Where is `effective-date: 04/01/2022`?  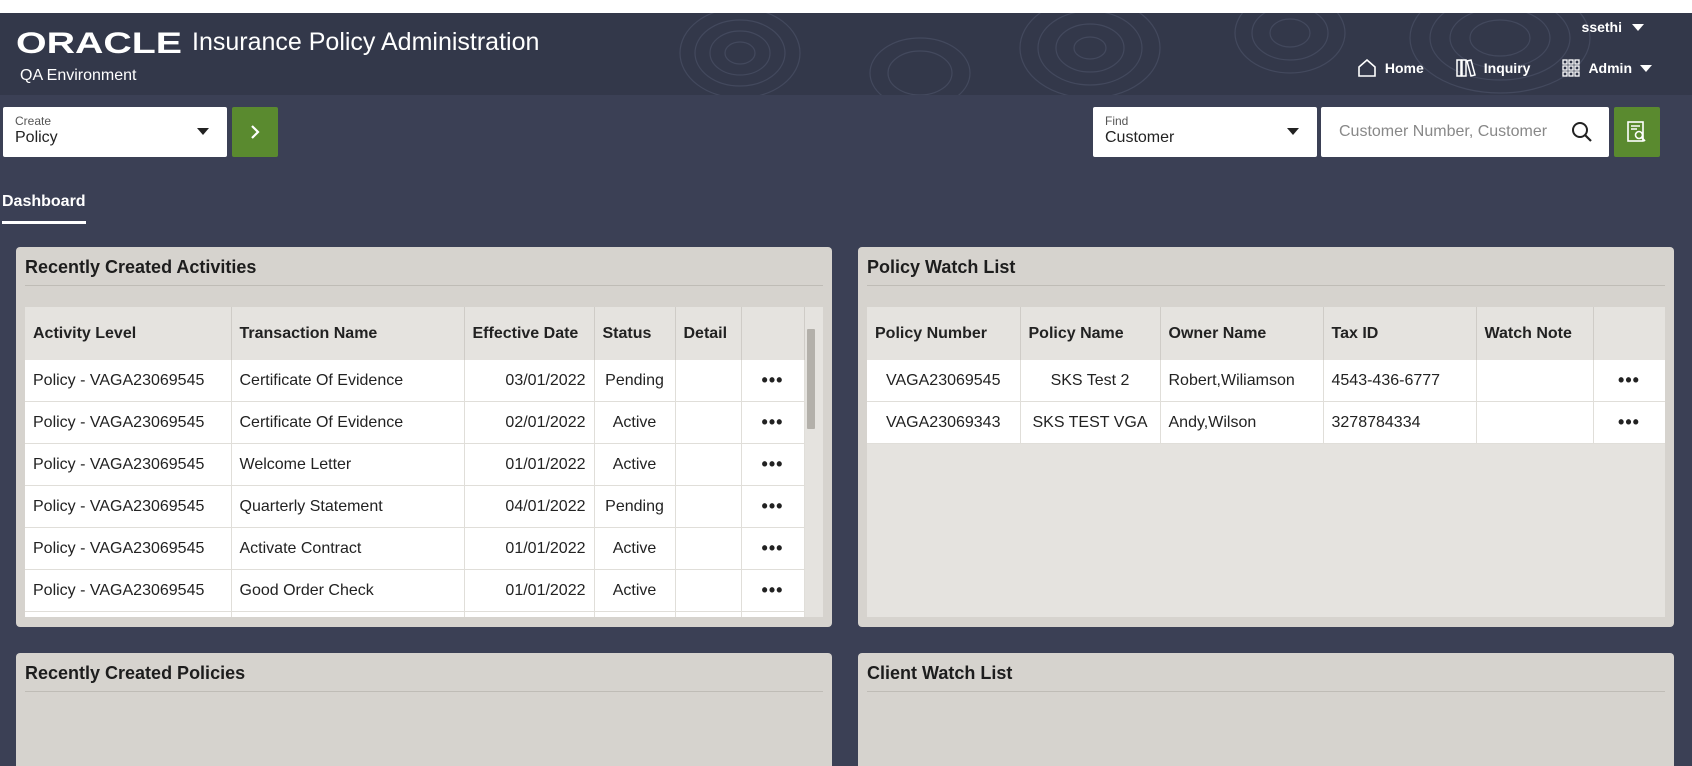 effective-date: 04/01/2022 is located at coordinates (529, 506).